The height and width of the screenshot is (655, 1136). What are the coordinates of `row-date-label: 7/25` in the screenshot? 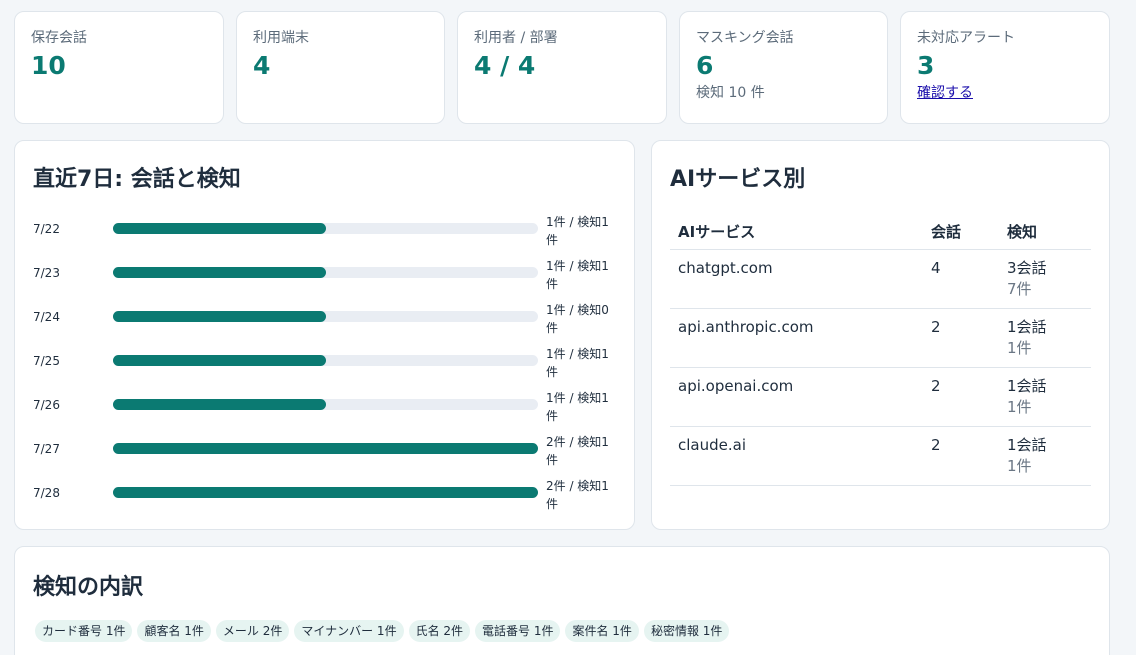 It's located at (46, 361).